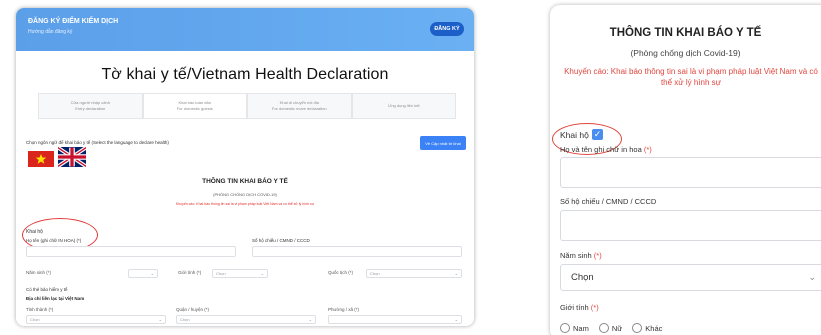 The height and width of the screenshot is (335, 821). What do you see at coordinates (574, 307) in the screenshot?
I see `gender-label-text: Giới tính` at bounding box center [574, 307].